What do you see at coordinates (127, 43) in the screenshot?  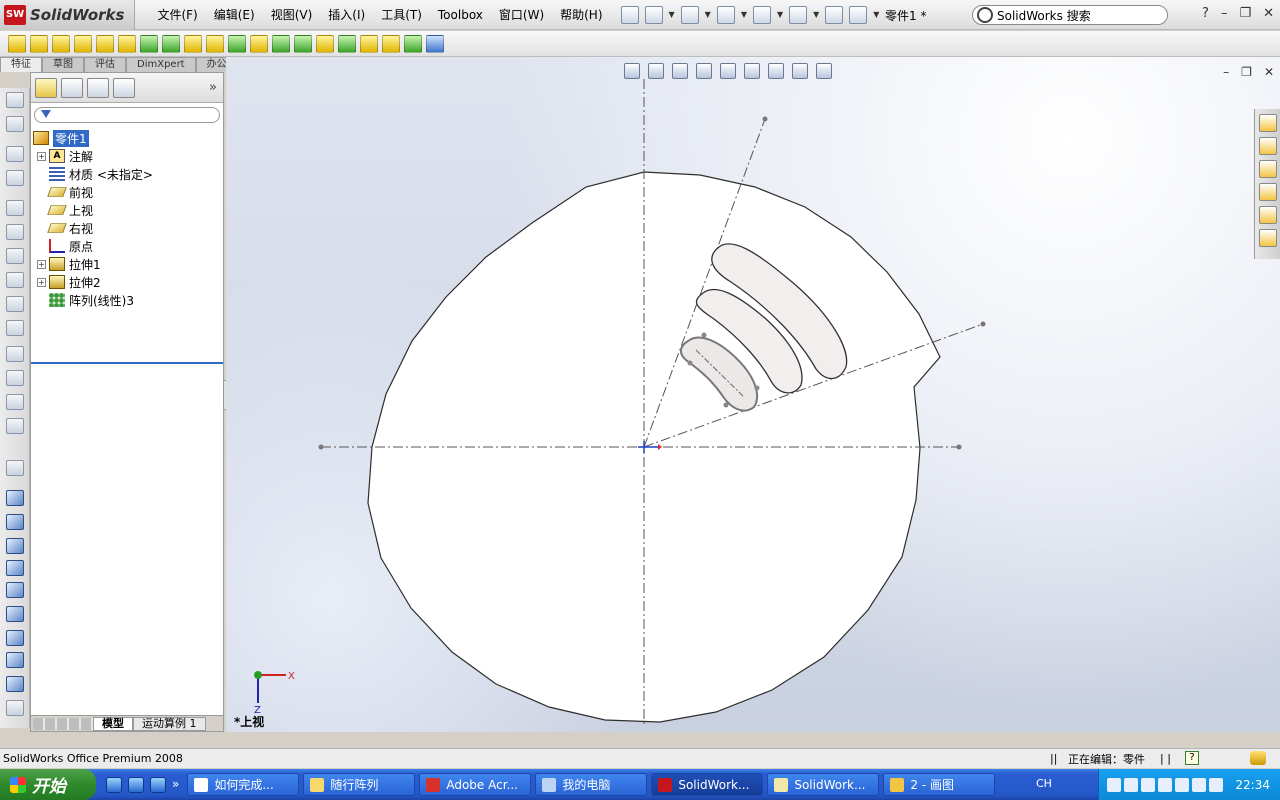 I see `revolved-cut-icon` at bounding box center [127, 43].